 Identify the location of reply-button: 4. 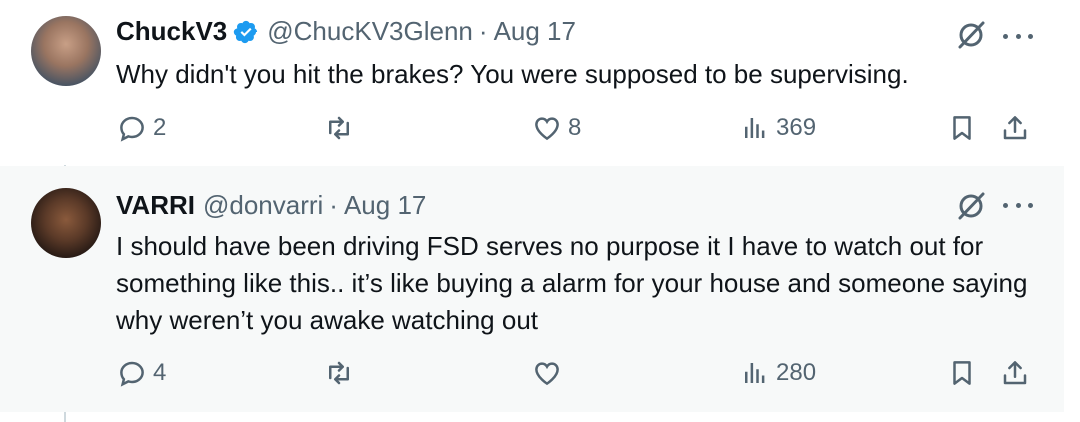
(141, 373).